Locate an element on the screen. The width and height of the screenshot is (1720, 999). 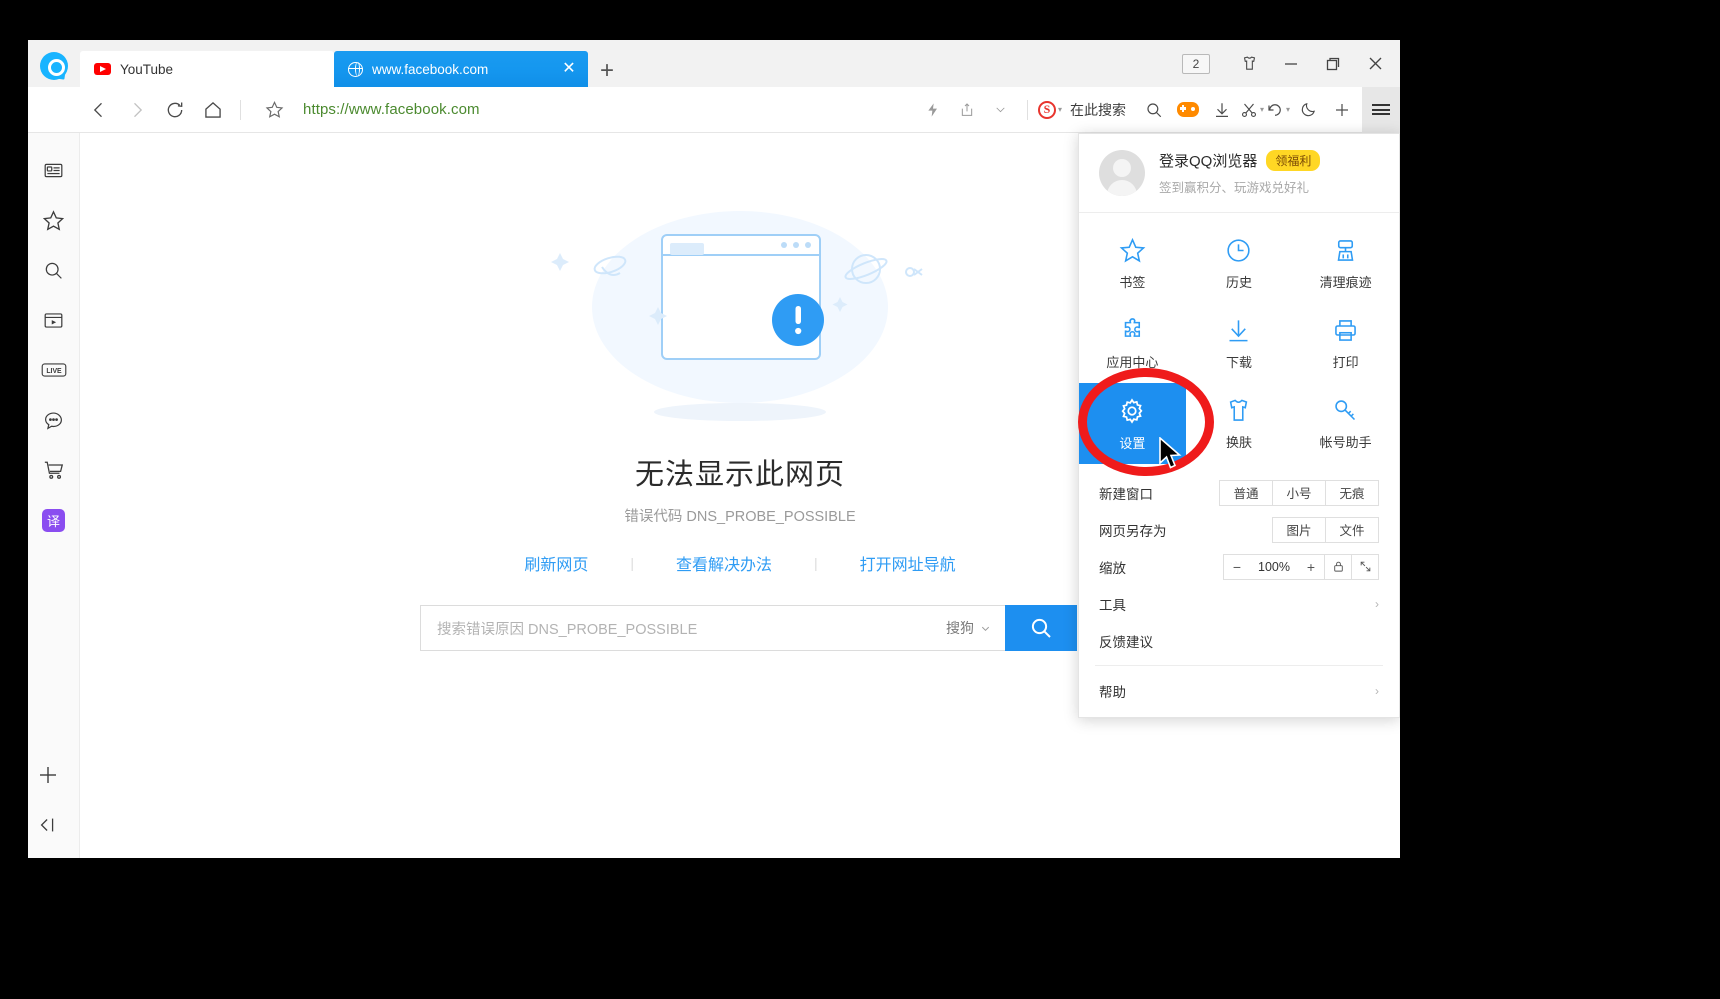
address-bar: https://www.facebook.com is located at coordinates (583, 110).